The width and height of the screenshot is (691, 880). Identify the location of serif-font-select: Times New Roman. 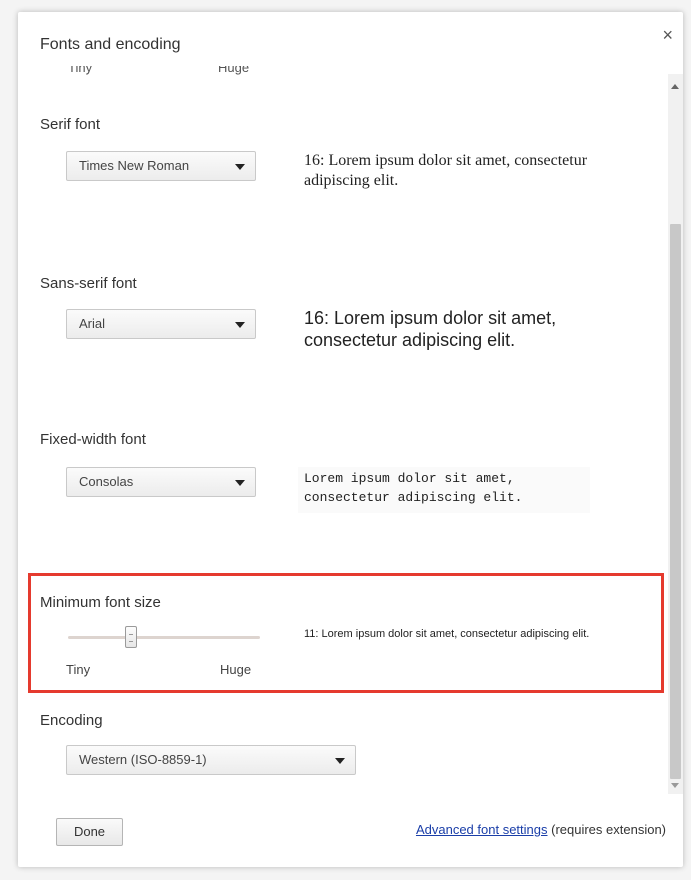
(161, 166).